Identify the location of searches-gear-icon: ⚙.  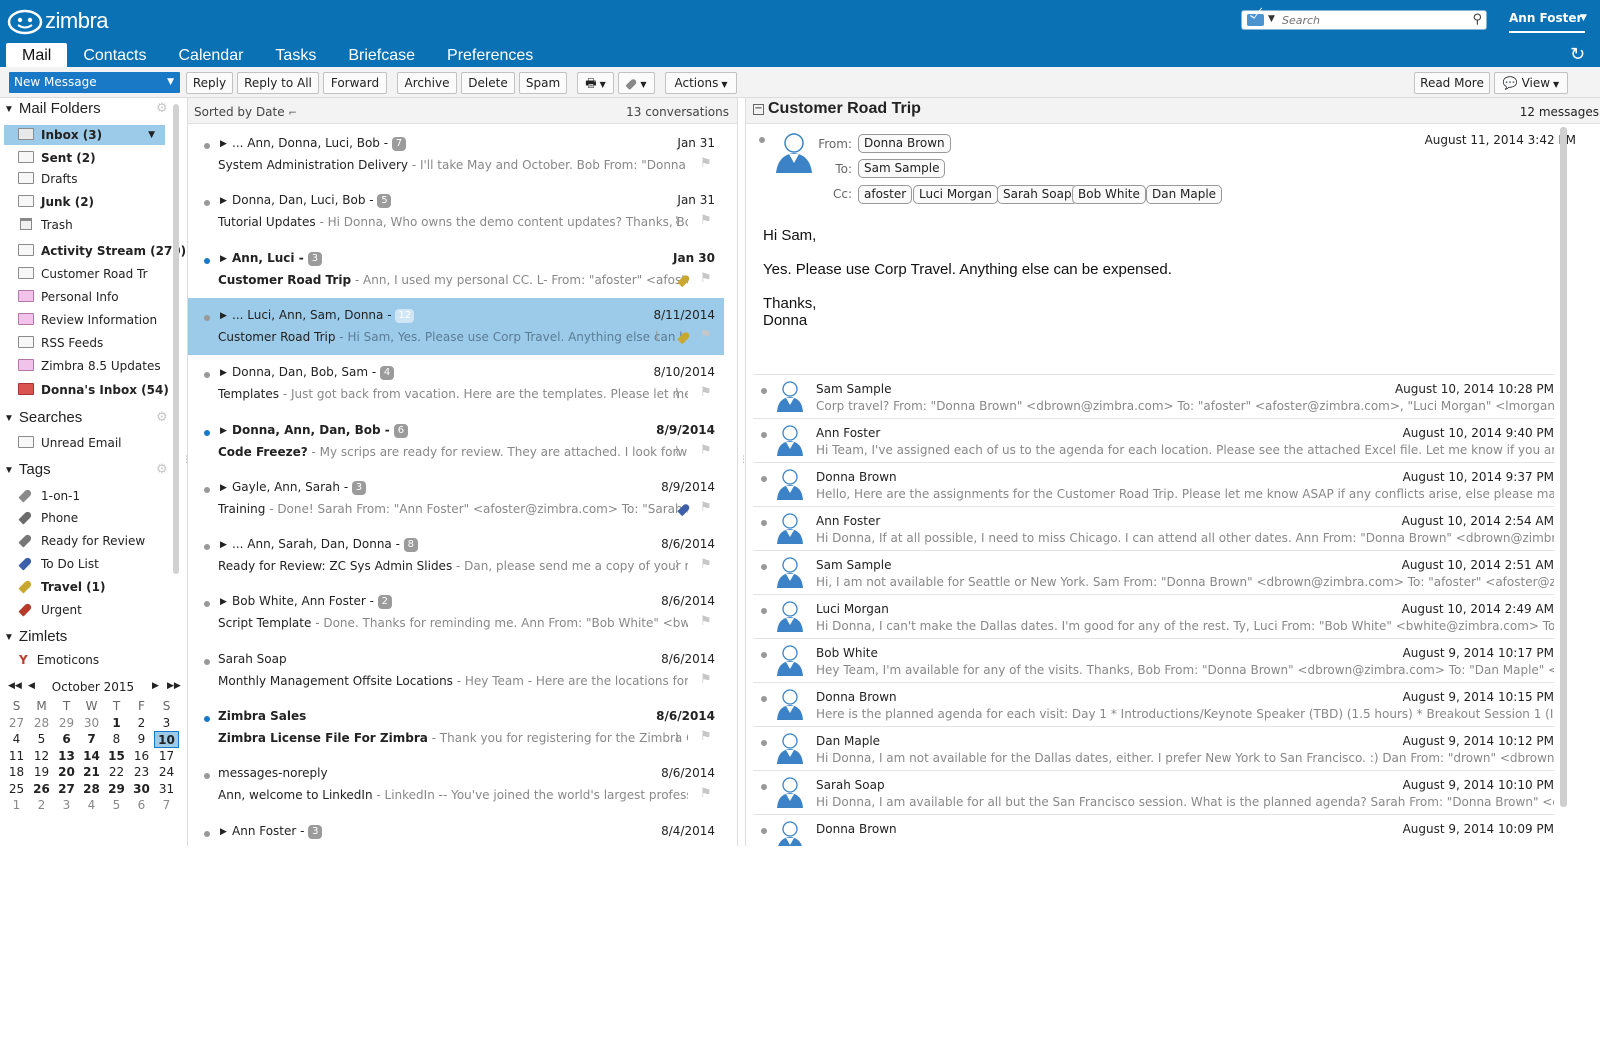
(162, 417).